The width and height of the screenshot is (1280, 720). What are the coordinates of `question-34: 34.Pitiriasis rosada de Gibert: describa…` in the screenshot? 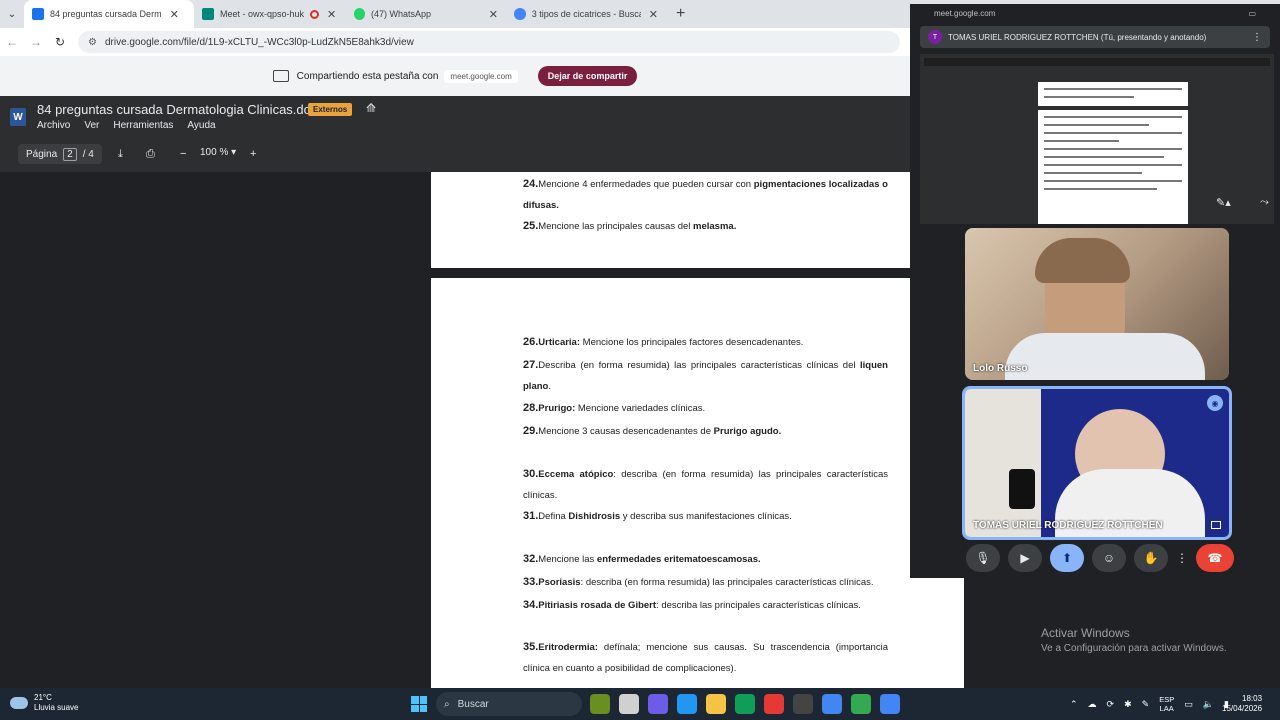 It's located at (705, 605).